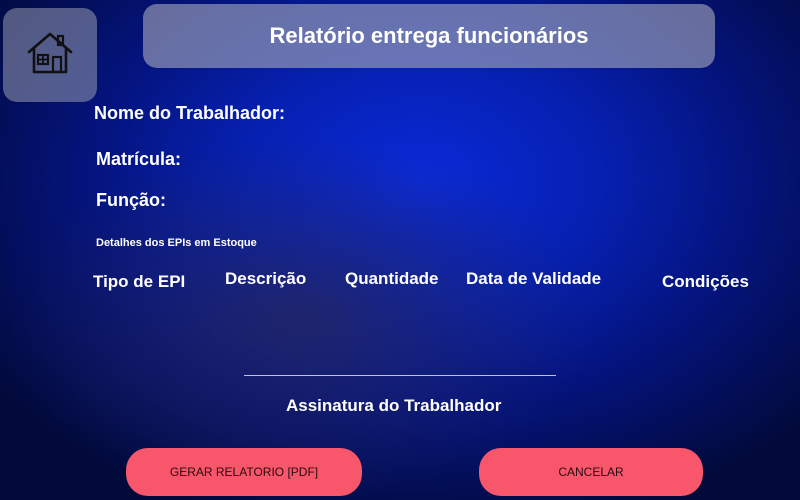 Image resolution: width=800 pixels, height=500 pixels. What do you see at coordinates (392, 278) in the screenshot?
I see `column-header-quantity: Quantidade` at bounding box center [392, 278].